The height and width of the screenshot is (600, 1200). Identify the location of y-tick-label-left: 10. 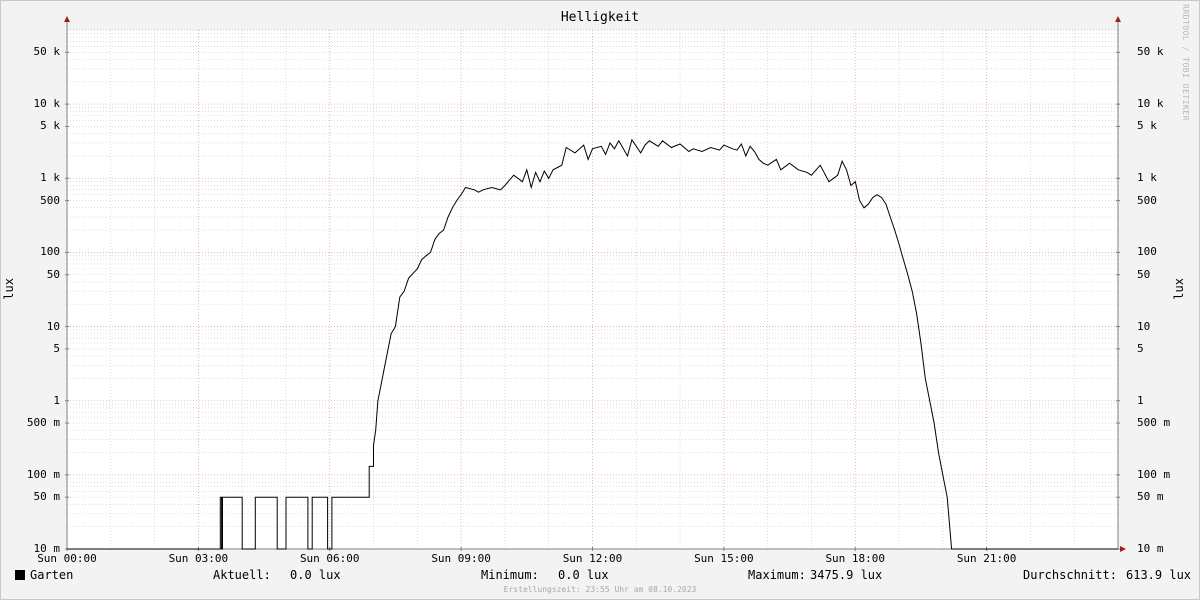
(53, 326).